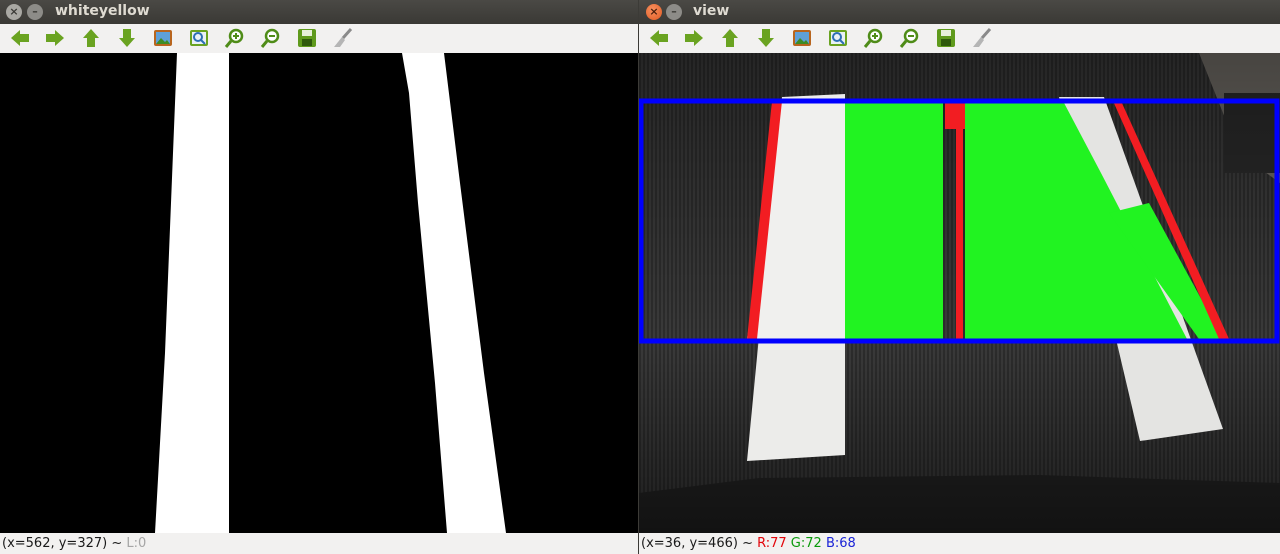 The width and height of the screenshot is (1280, 554). Describe the element at coordinates (840, 543) in the screenshot. I see `pixel-blue-value: B:68` at that location.